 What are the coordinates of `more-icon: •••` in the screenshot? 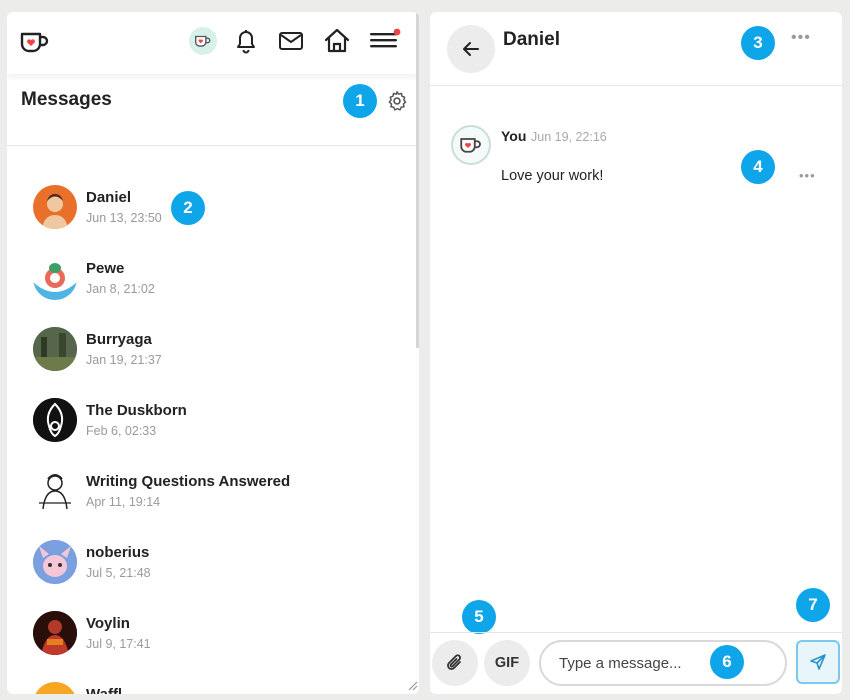 It's located at (801, 38).